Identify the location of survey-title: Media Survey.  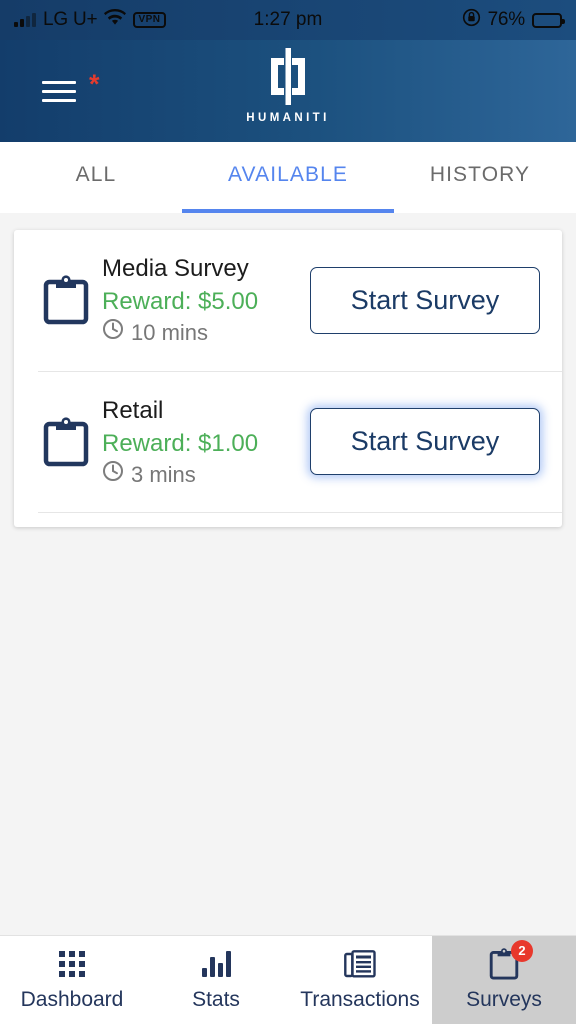
(175, 268).